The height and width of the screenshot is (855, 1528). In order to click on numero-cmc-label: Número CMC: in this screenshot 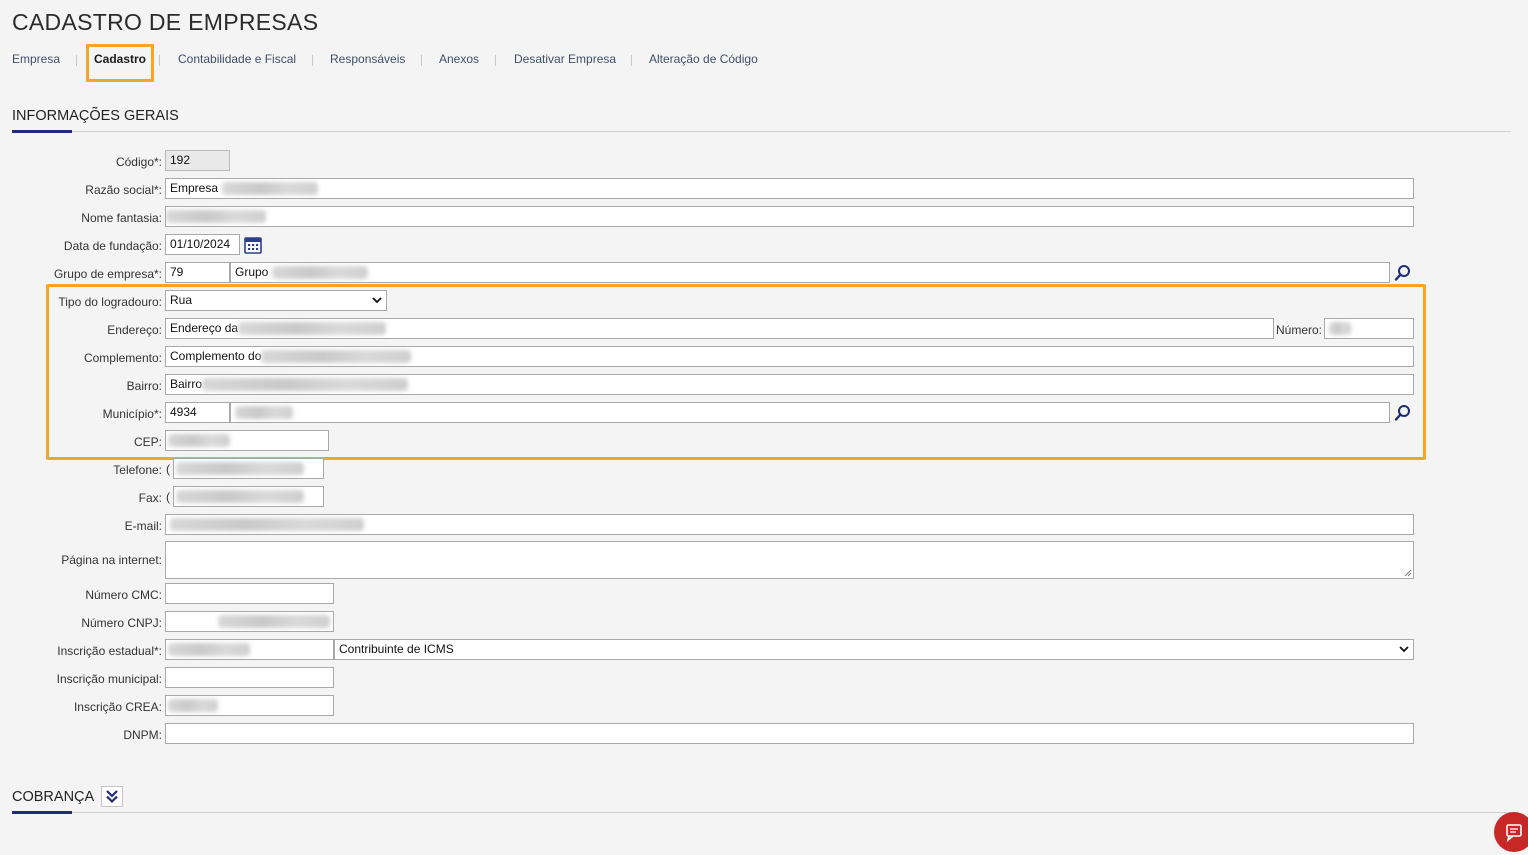, I will do `click(123, 595)`.